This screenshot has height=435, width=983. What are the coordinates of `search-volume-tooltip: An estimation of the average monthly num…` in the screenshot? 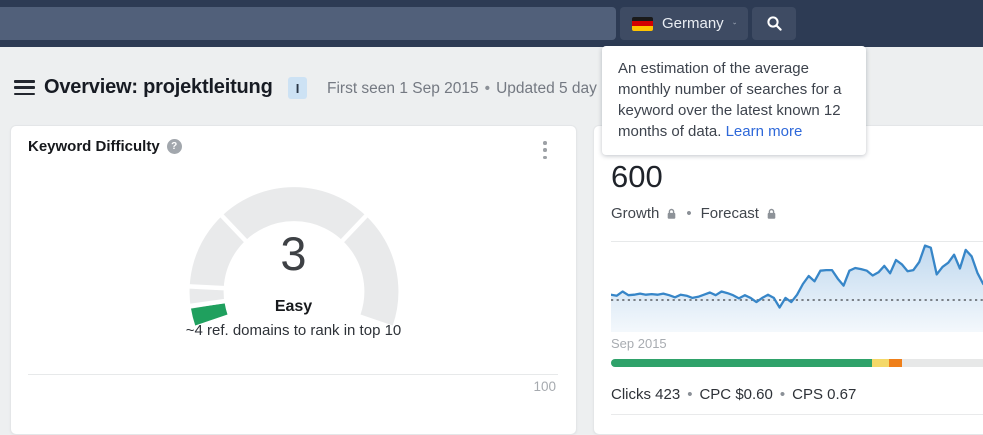 It's located at (734, 100).